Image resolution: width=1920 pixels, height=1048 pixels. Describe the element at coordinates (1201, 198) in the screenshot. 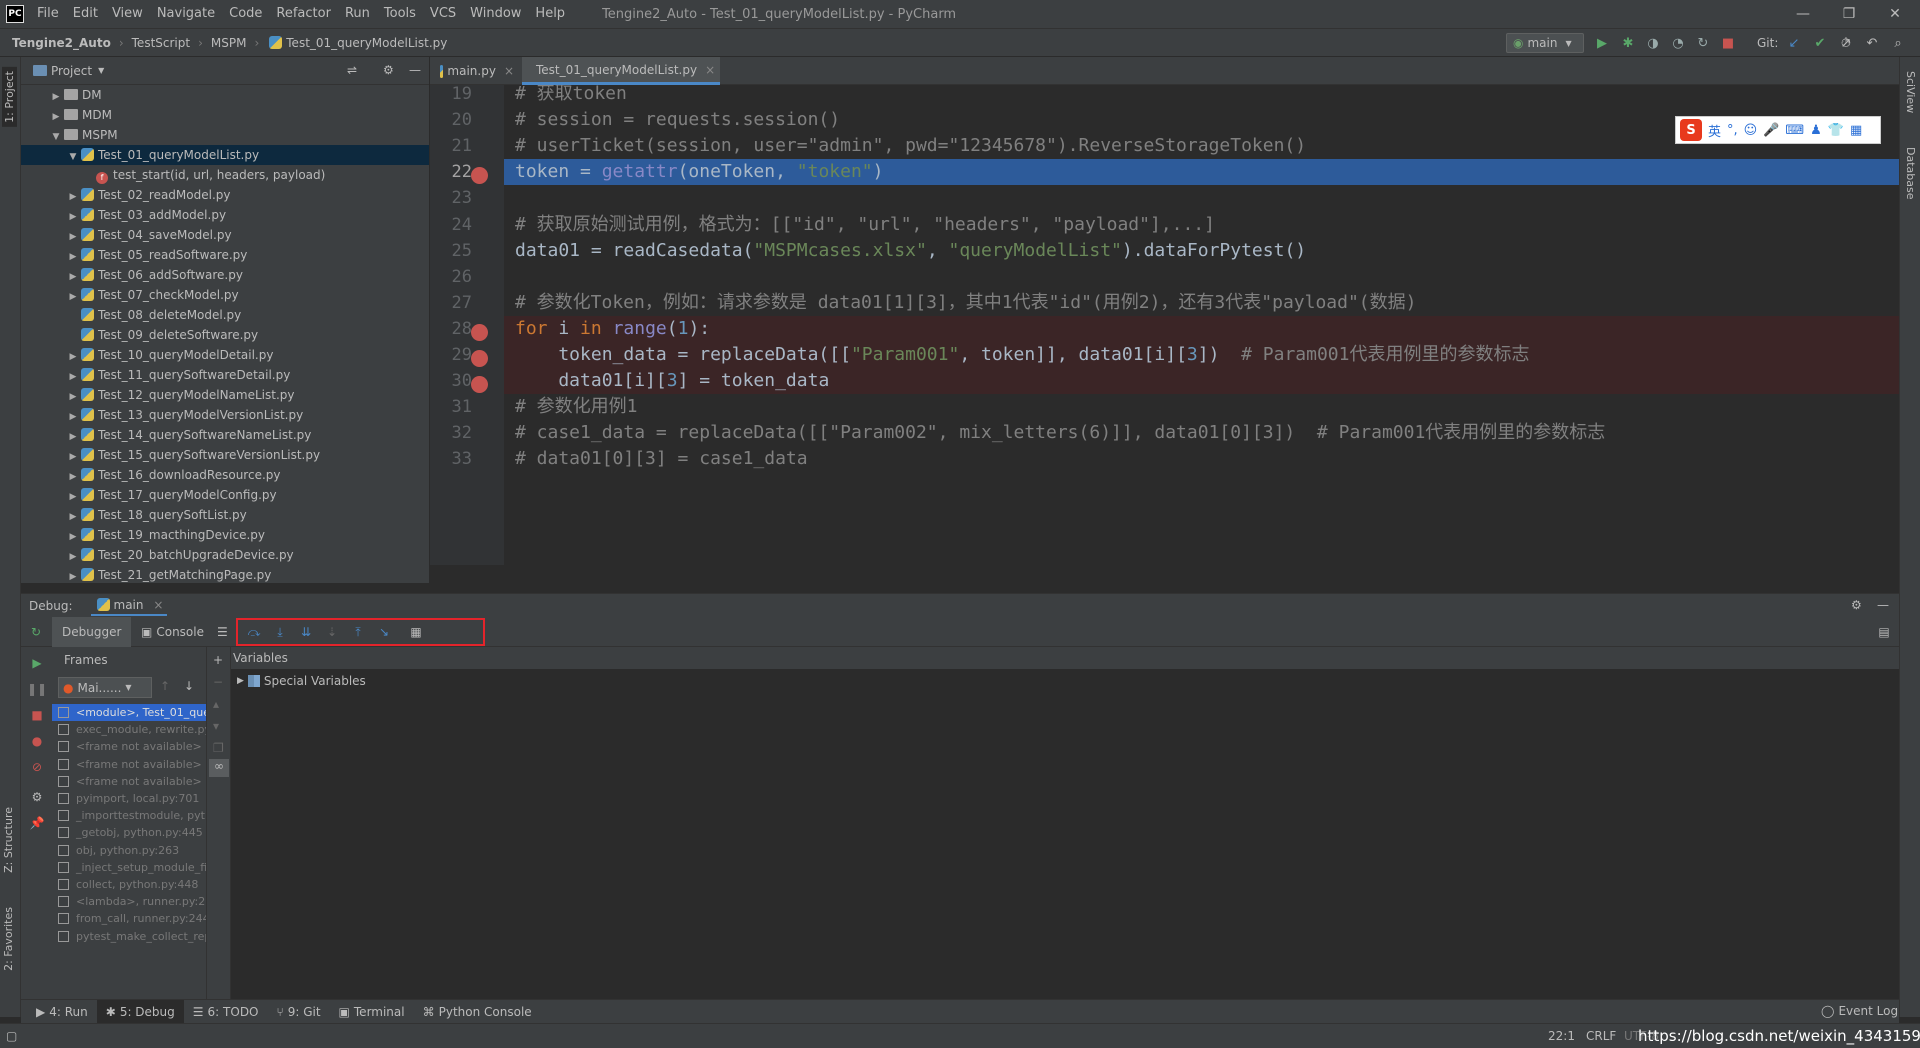

I see `code-line` at that location.